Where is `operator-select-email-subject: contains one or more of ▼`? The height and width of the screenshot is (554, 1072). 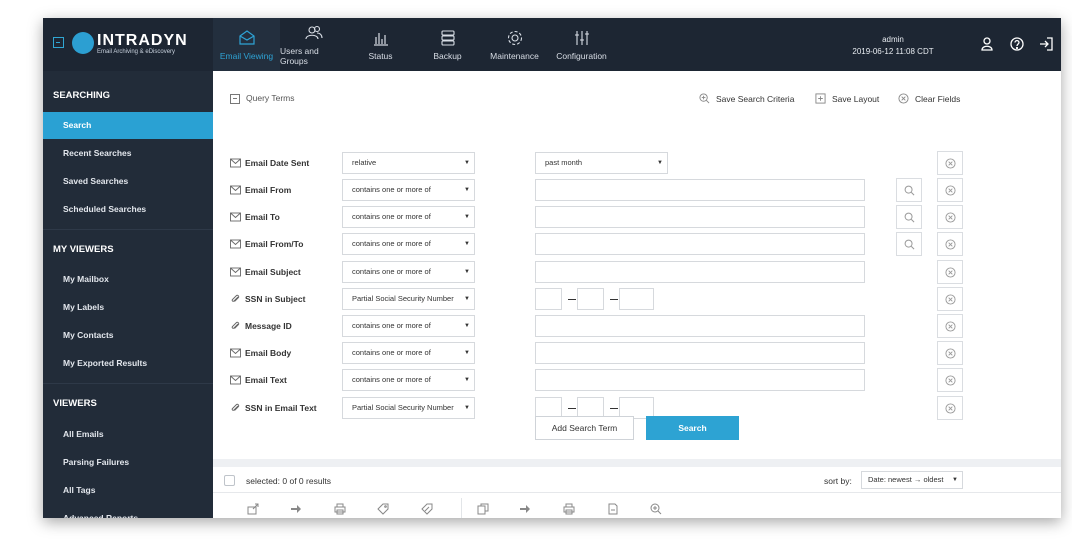
operator-select-email-subject: contains one or more of ▼ is located at coordinates (408, 272).